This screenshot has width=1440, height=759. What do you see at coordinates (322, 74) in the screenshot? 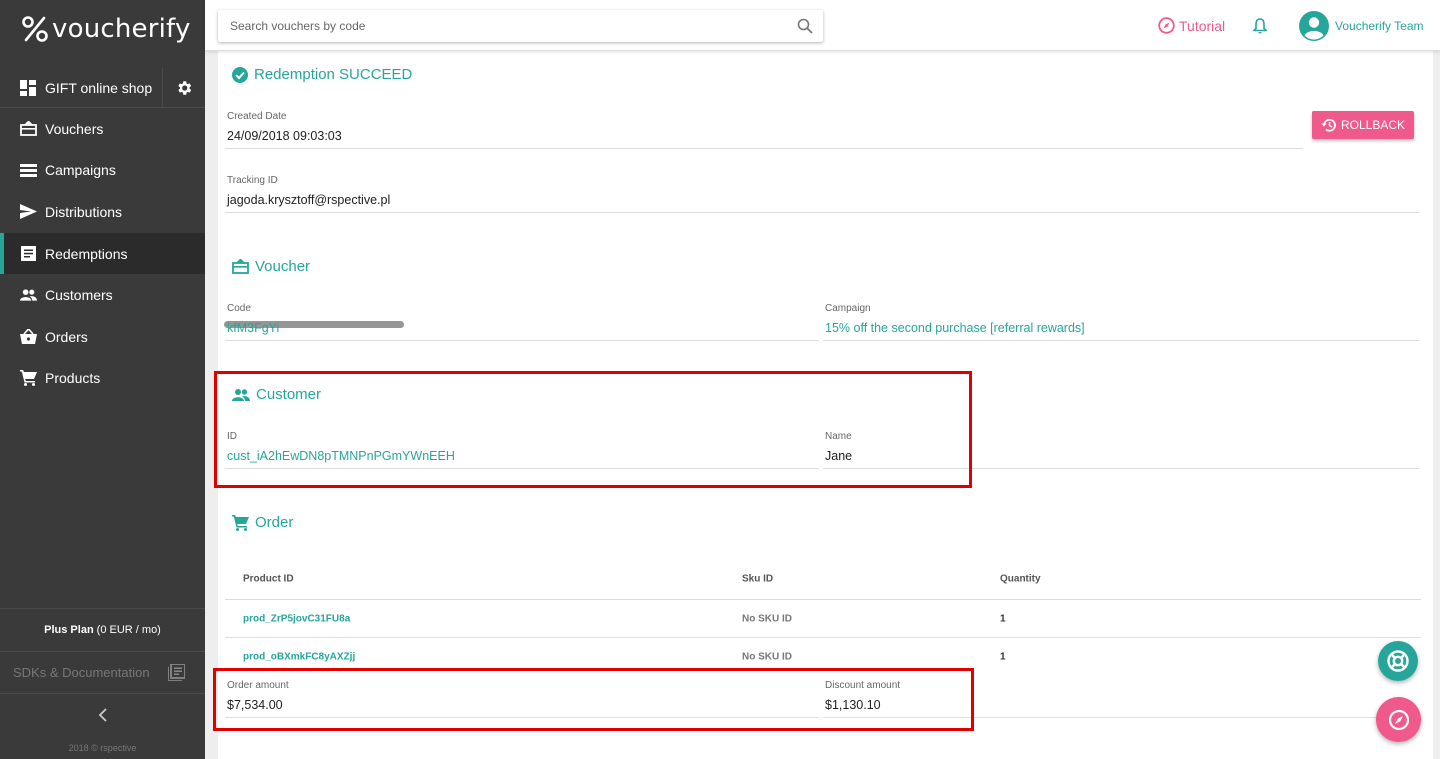
I see `redemption-section-title: Redemption SUCCEED` at bounding box center [322, 74].